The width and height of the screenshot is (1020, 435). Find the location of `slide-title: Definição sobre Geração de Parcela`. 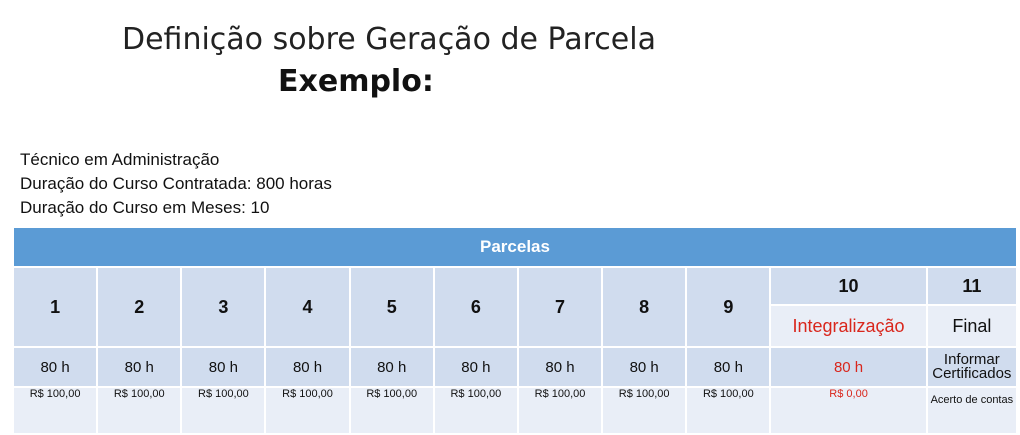

slide-title: Definição sobre Geração de Parcela is located at coordinates (389, 39).